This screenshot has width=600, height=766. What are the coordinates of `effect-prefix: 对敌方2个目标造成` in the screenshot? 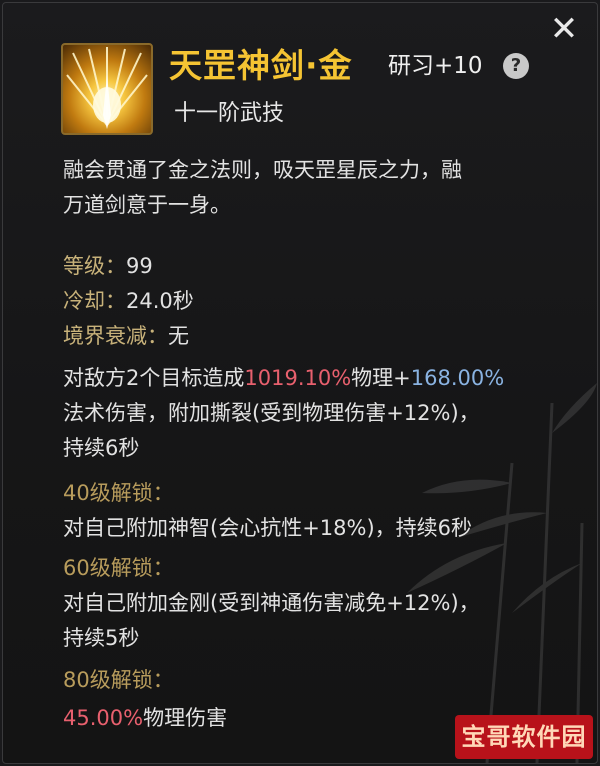 It's located at (154, 378).